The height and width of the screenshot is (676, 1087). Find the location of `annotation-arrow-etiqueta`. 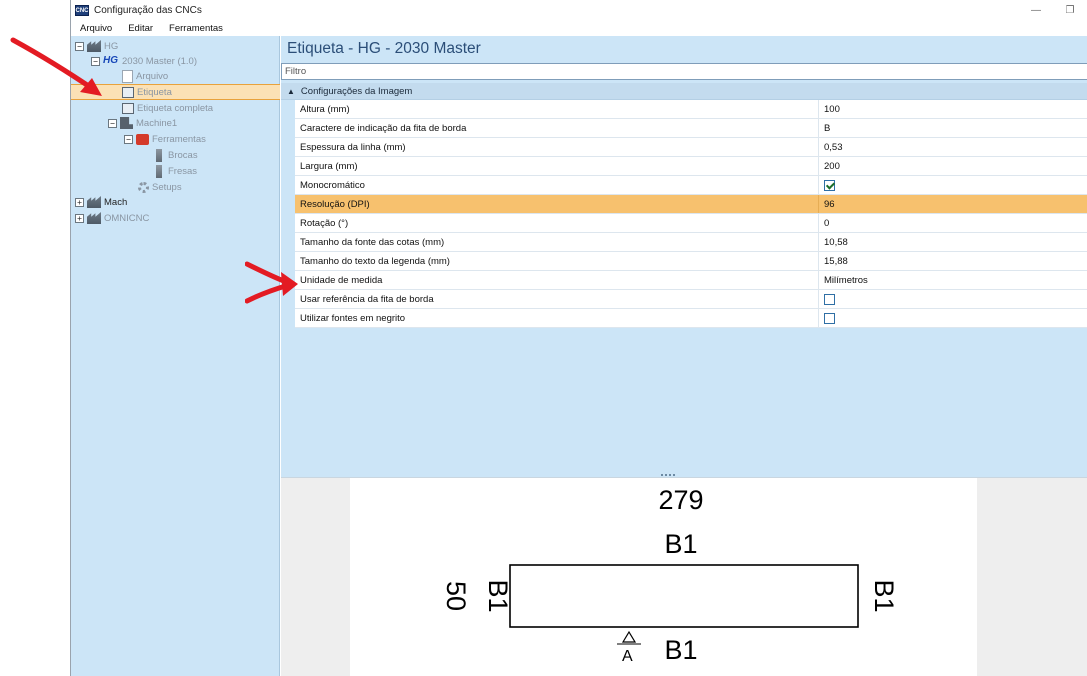

annotation-arrow-etiqueta is located at coordinates (56, 66).